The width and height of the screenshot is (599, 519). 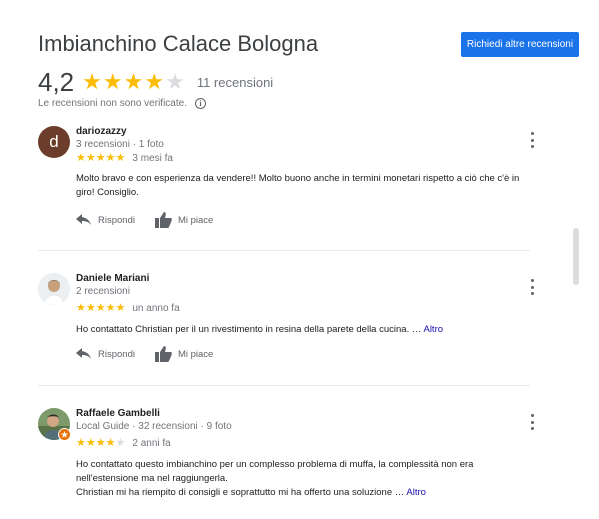 I want to click on review-rating: ★ ★ ★ ★ ★ un anno fa, so click(x=128, y=308).